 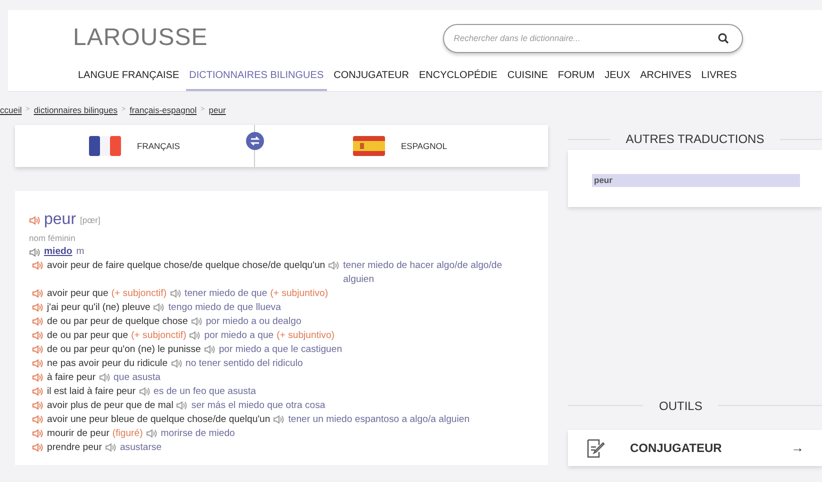 I want to click on french-phrase: mourir de peur, so click(x=78, y=434).